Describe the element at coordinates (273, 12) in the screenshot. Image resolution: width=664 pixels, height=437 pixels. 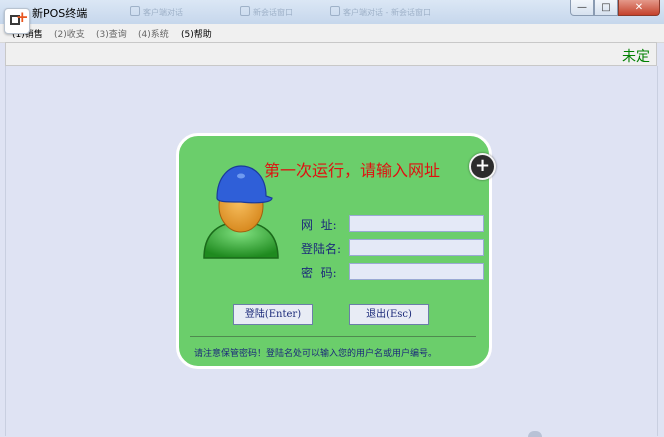
I see `ghost-tab-label: 新会话窗口` at that location.